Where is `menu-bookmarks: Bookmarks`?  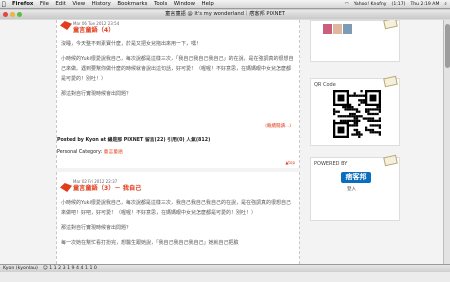 menu-bookmarks: Bookmarks is located at coordinates (132, 4).